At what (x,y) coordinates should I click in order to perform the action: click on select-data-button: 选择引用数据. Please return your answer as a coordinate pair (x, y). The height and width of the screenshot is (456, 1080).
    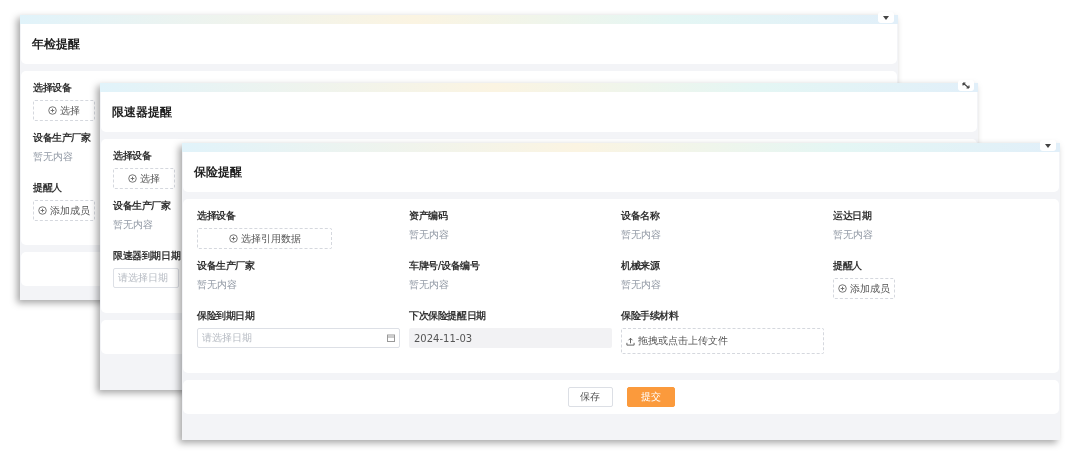
    Looking at the image, I should click on (264, 238).